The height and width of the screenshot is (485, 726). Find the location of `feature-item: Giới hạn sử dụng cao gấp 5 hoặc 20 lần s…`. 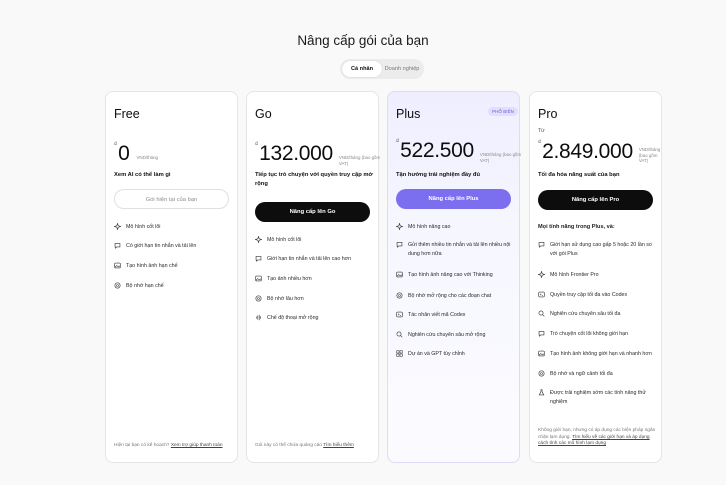

feature-item: Giới hạn sử dụng cao gấp 5 hoặc 20 lần s… is located at coordinates (596, 249).